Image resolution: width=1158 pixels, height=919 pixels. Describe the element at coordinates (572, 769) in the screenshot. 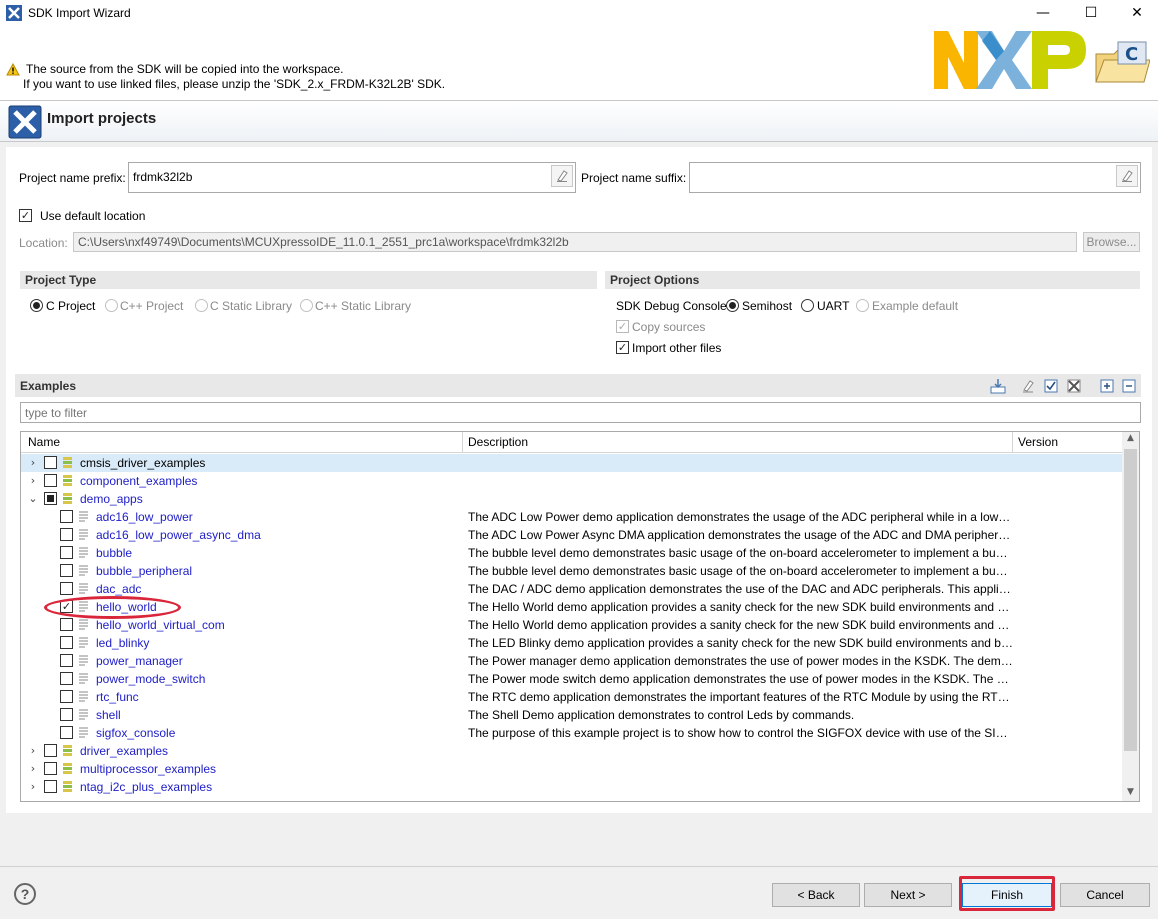

I see `tree-row: › multiprocessor_examples` at that location.